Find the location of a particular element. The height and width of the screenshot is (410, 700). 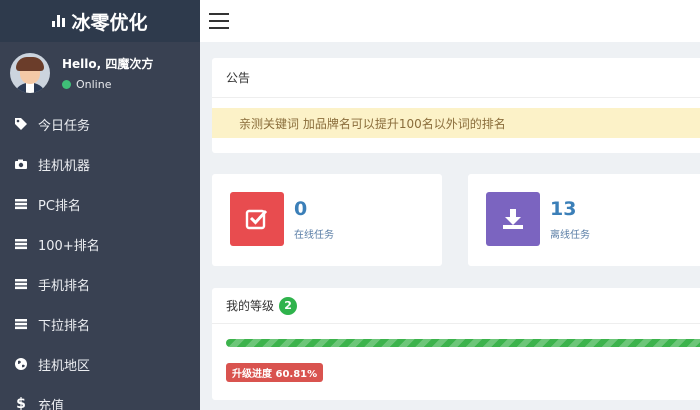

user-panel: Hello, 四魔次方 Online is located at coordinates (100, 73).